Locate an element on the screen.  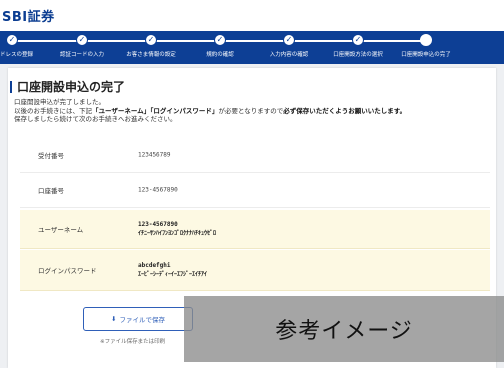
password-text: abcdefghi is located at coordinates (154, 265).